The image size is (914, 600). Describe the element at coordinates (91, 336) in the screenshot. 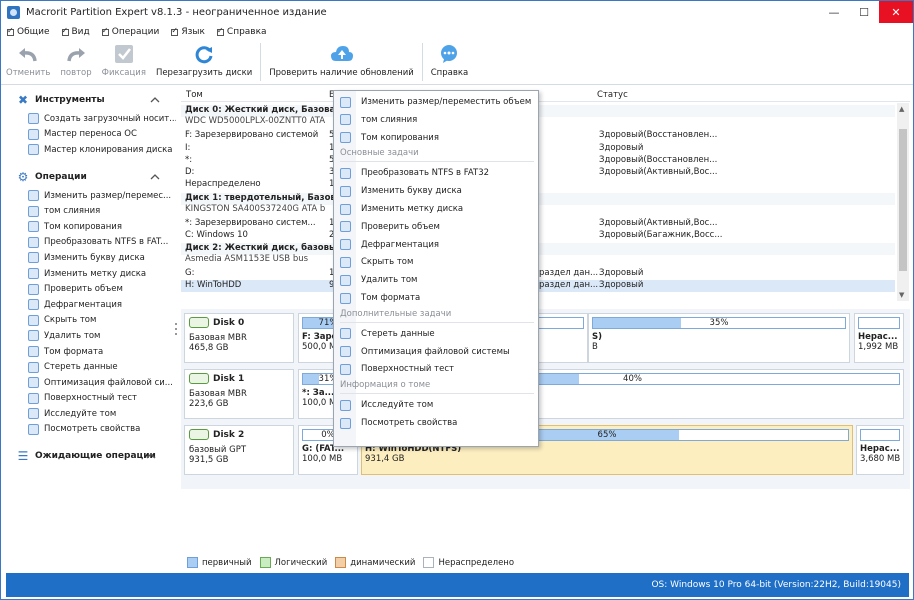

I see `sidebar-item-delete: Удалить том` at that location.